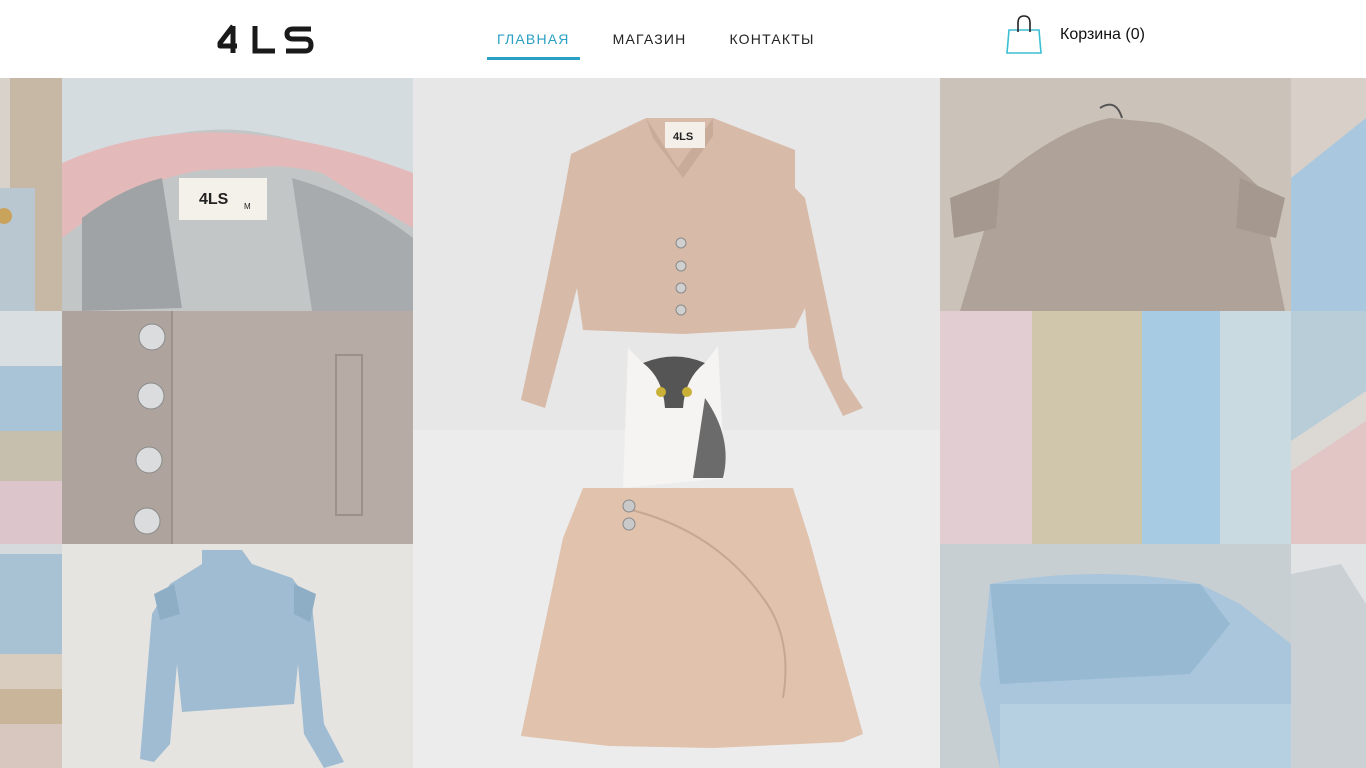  What do you see at coordinates (650, 39) in the screenshot?
I see `nav-shop: МАГАЗИН` at bounding box center [650, 39].